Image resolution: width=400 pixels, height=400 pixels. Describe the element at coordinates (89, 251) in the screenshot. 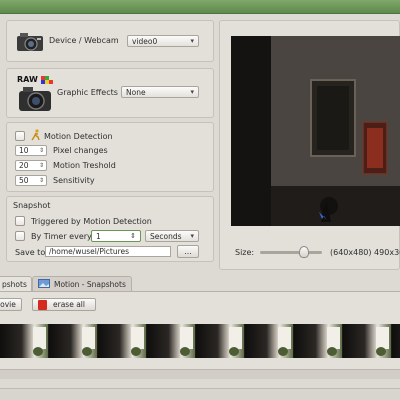

I see `save-path-value: /home/wusel/Pictures` at that location.